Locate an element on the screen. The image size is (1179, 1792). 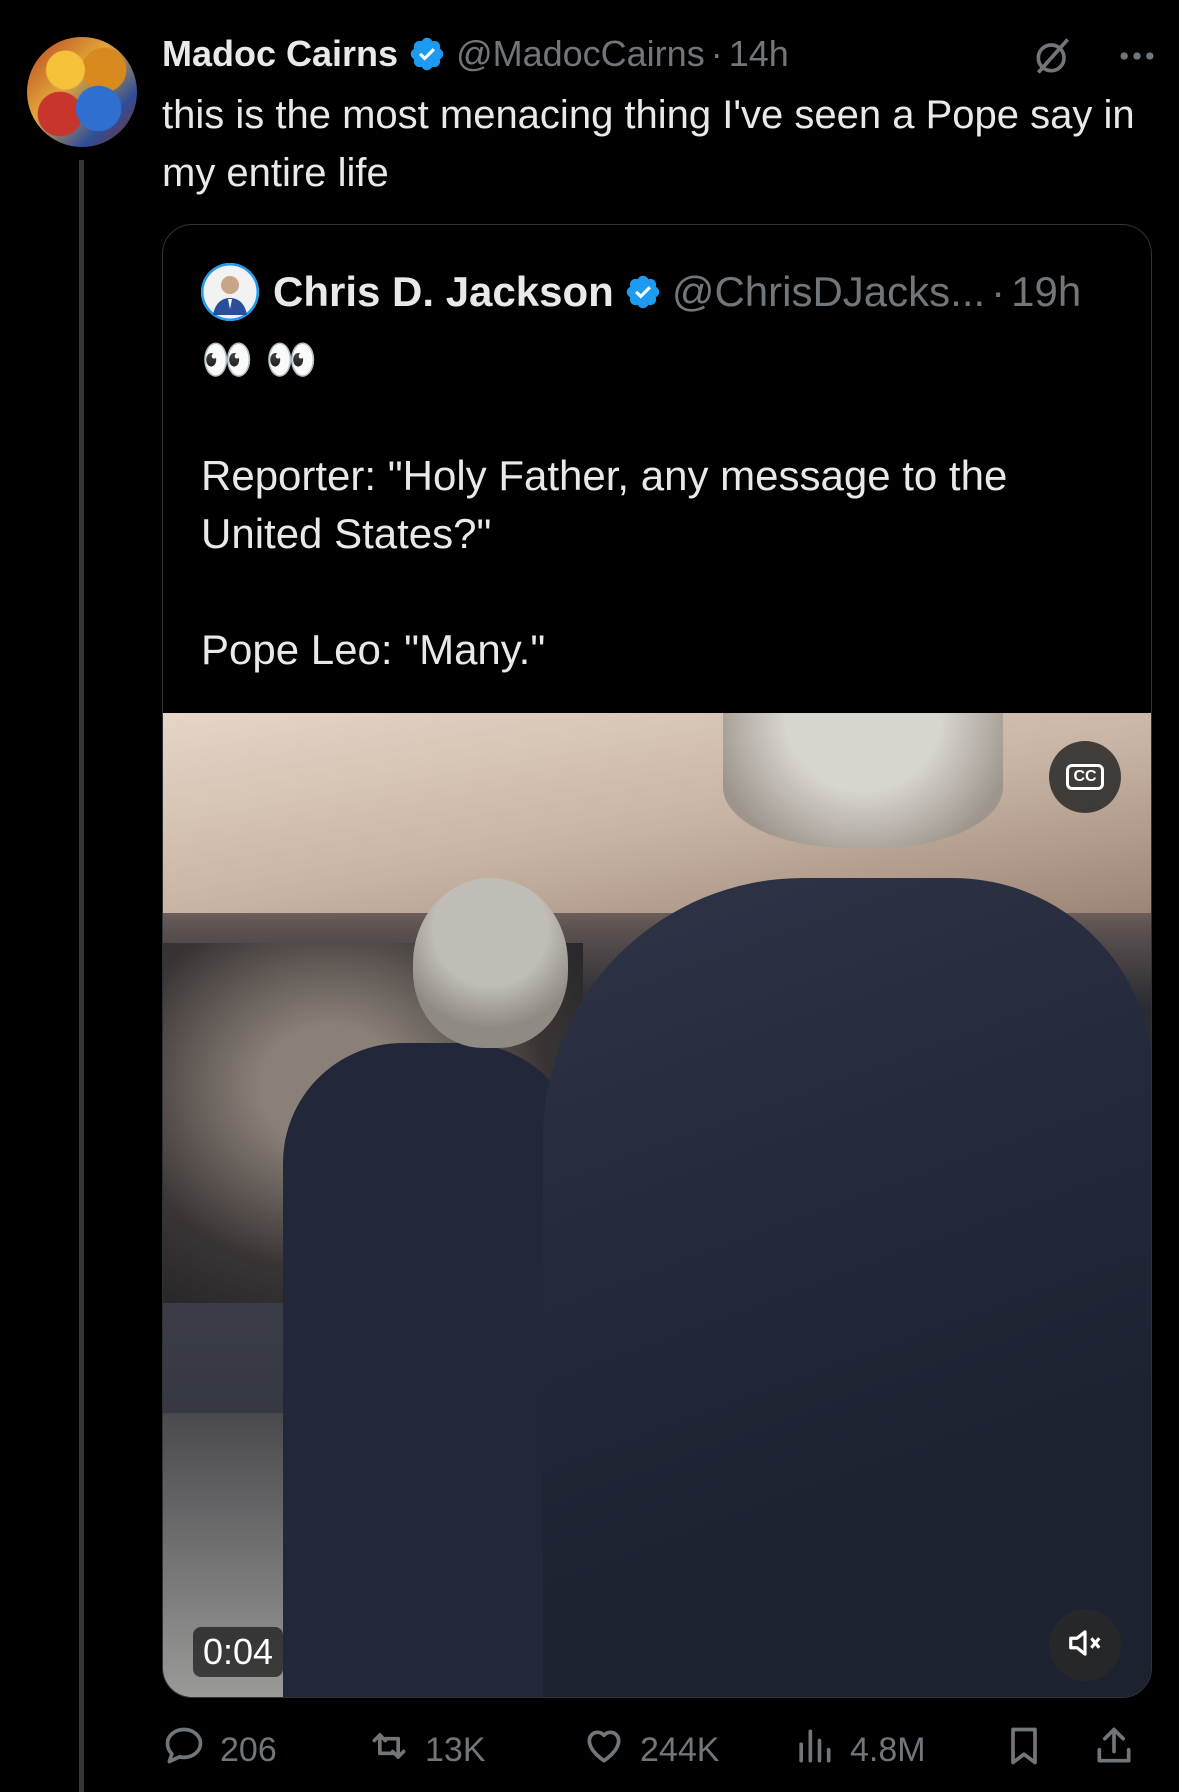
tweet-header: Madoc Cairns @MadocCairns · 14h is located at coordinates (475, 54).